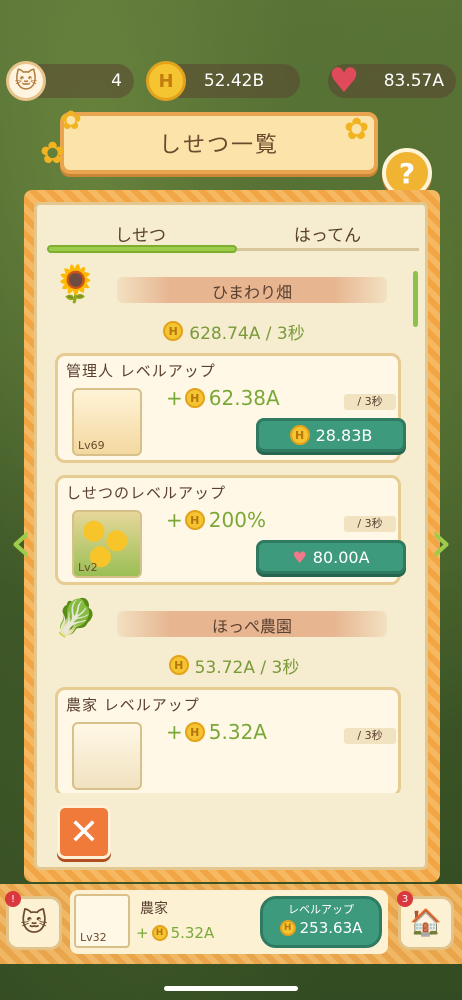 The height and width of the screenshot is (1000, 462). What do you see at coordinates (331, 557) in the screenshot?
I see `upgrade-button: ♥ 80.00A` at bounding box center [331, 557].